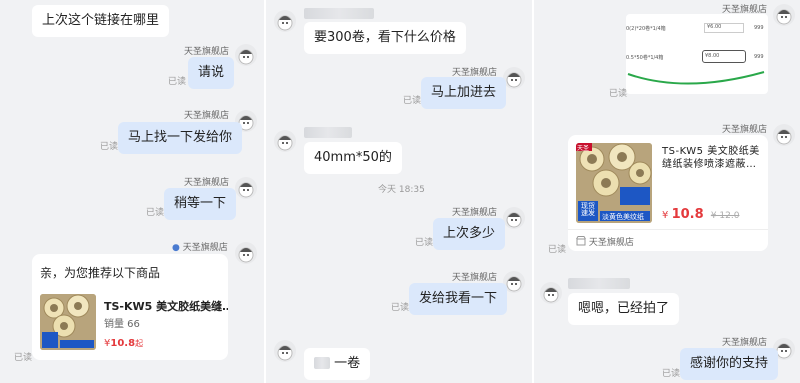  What do you see at coordinates (696, 78) in the screenshot?
I see `green-curve-annotation` at bounding box center [696, 78].